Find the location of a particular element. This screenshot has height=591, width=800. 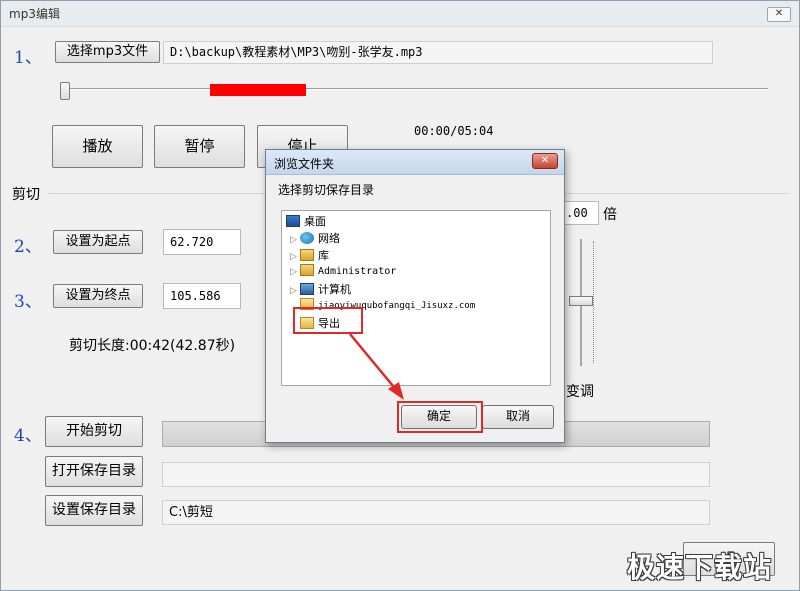

tree-node-network: ▷ 网络 is located at coordinates (315, 238).